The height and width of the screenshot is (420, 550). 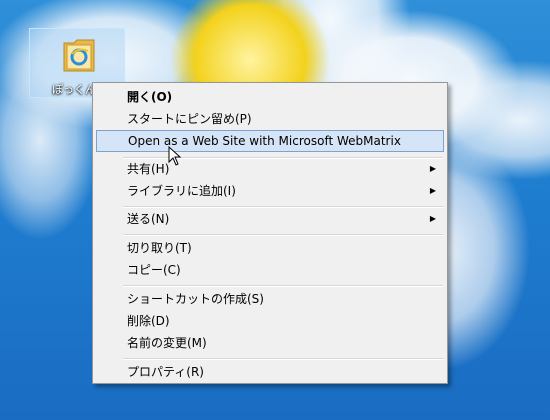 I want to click on menu-item-properties: プロパティ(R), so click(x=270, y=372).